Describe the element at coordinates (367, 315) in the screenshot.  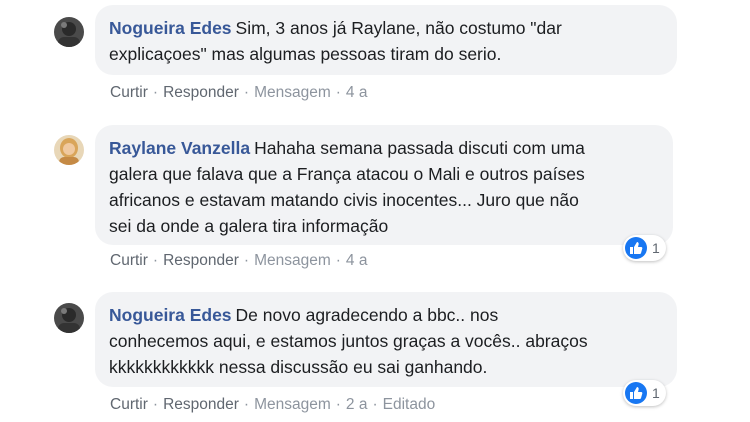
I see `comment-text-line: De novo agradecendo a bbc.. nos` at that location.